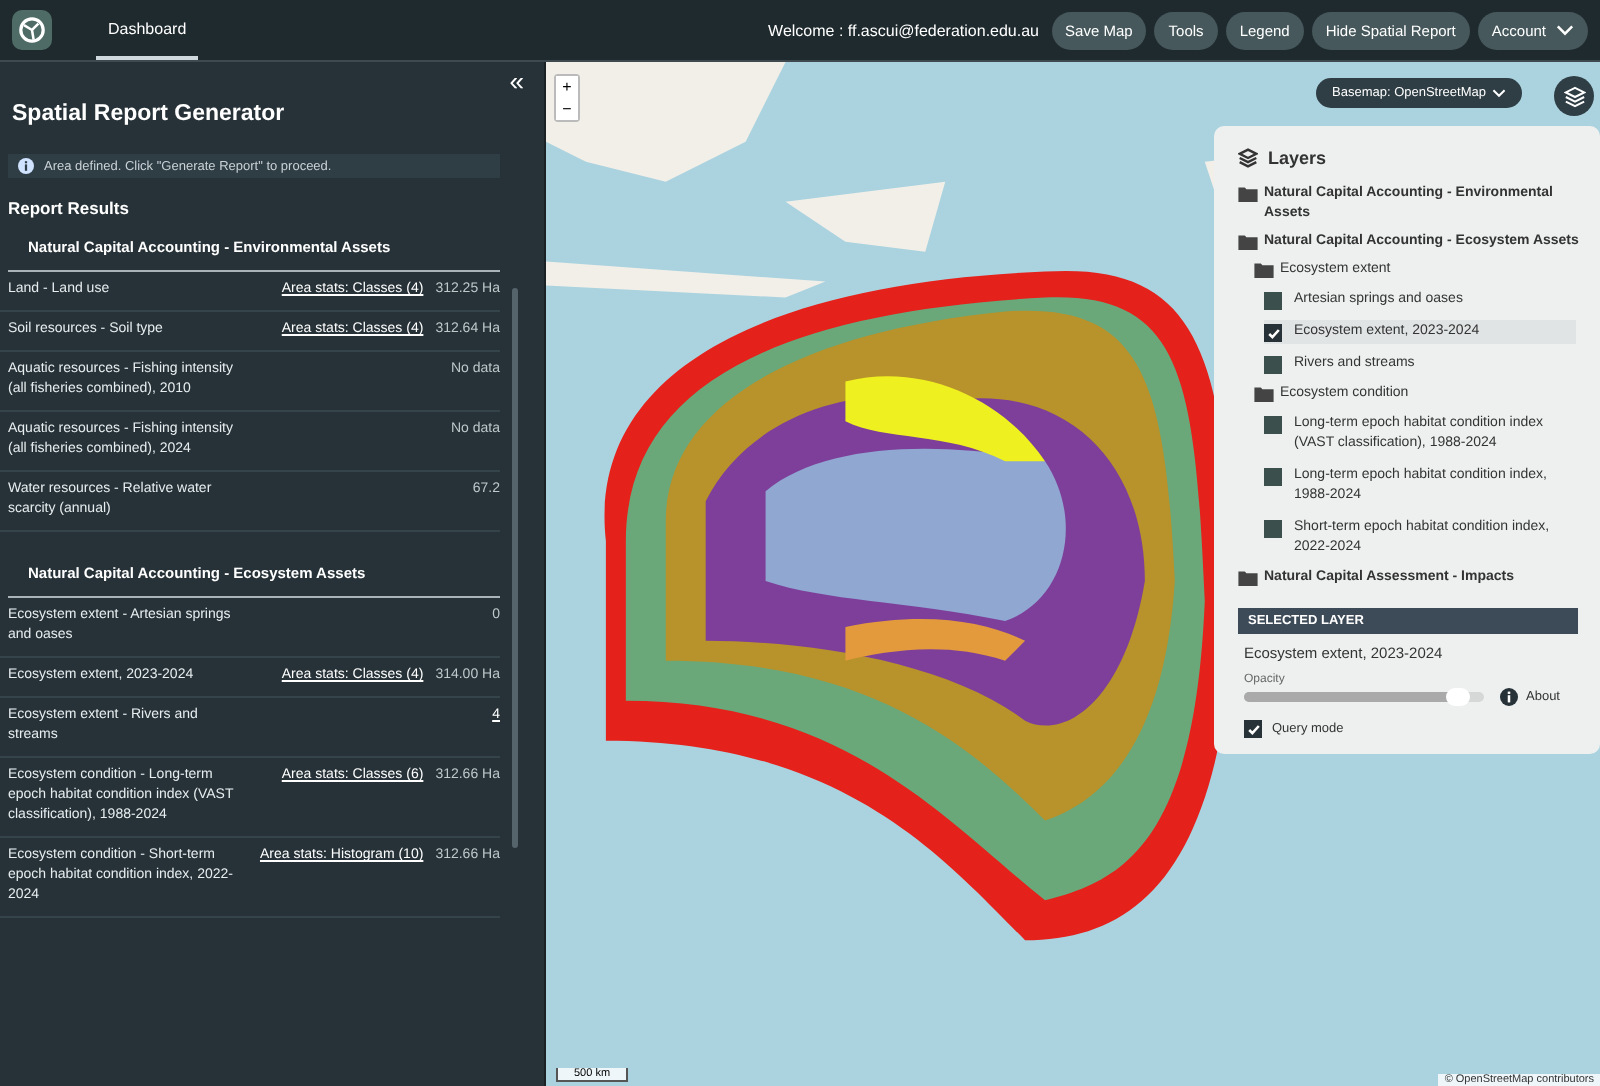 The image size is (1600, 1086). What do you see at coordinates (32, 30) in the screenshot?
I see `logo-icon` at bounding box center [32, 30].